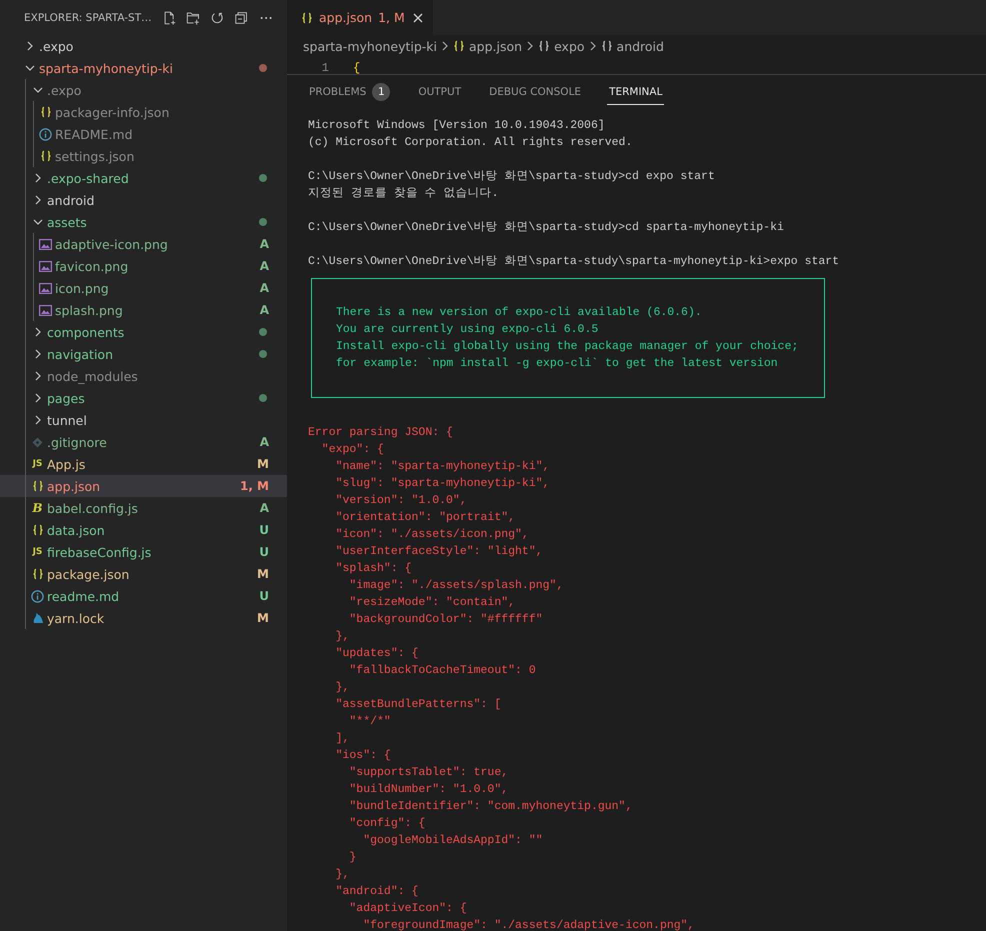 The image size is (986, 931). Describe the element at coordinates (535, 92) in the screenshot. I see `panel-tab: DEBUG CONSOLE` at that location.